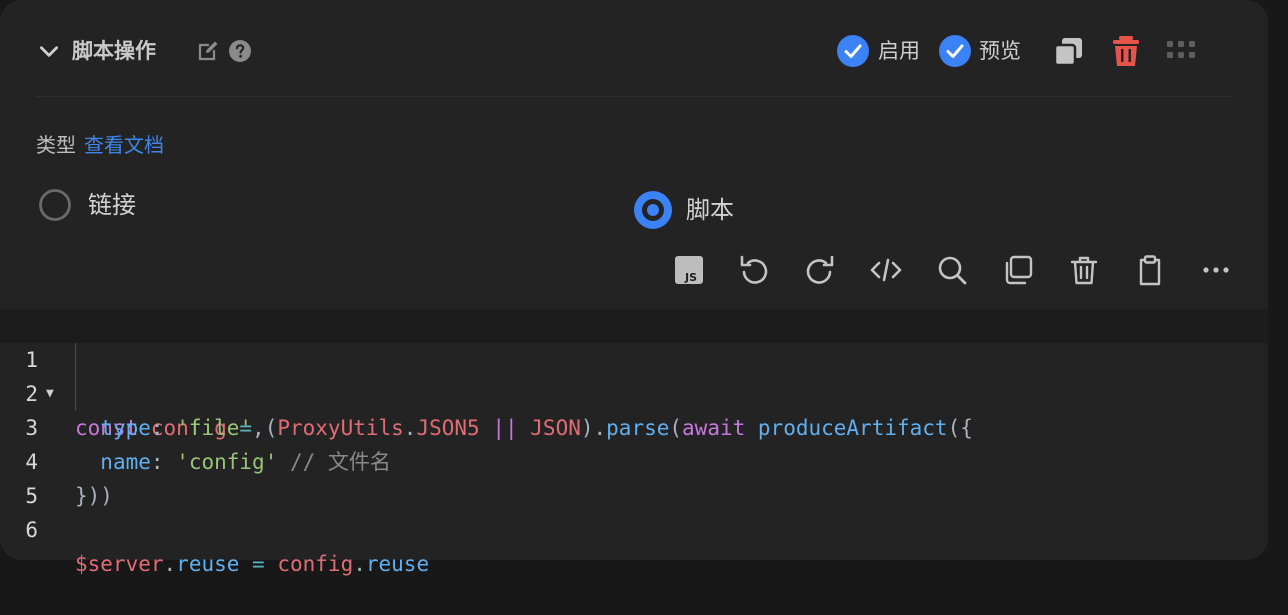 Image resolution: width=1288 pixels, height=615 pixels. What do you see at coordinates (112, 205) in the screenshot?
I see `radio-link-label: 链接` at bounding box center [112, 205].